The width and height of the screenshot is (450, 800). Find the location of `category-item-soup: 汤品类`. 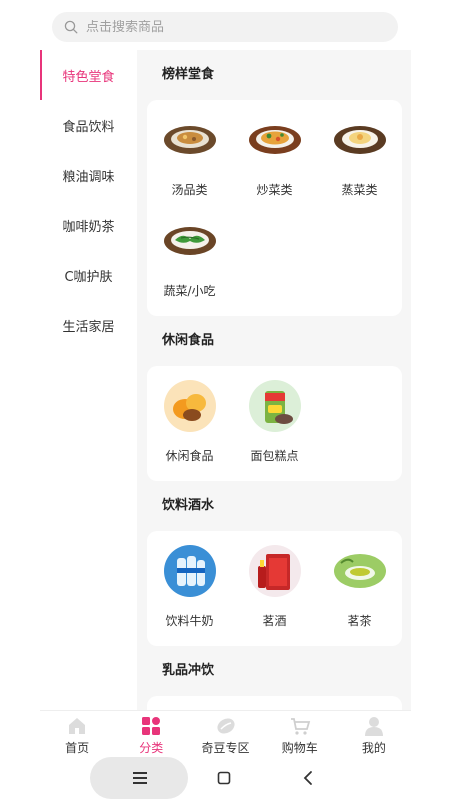

category-item-soup: 汤品类 is located at coordinates (189, 158).